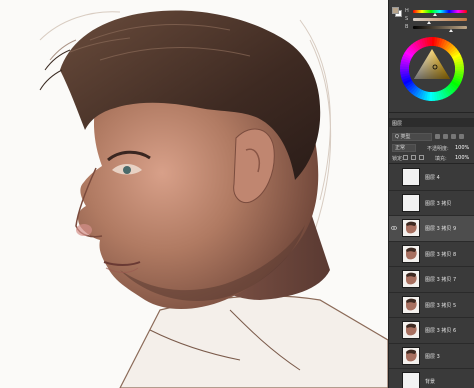  Describe the element at coordinates (407, 11) in the screenshot. I see `slider-letter: H` at that location.